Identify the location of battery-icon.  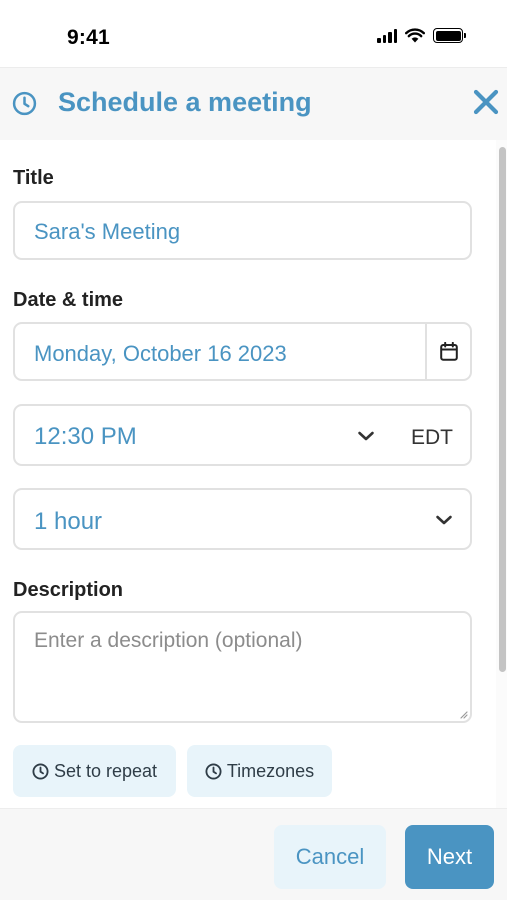
(449, 35).